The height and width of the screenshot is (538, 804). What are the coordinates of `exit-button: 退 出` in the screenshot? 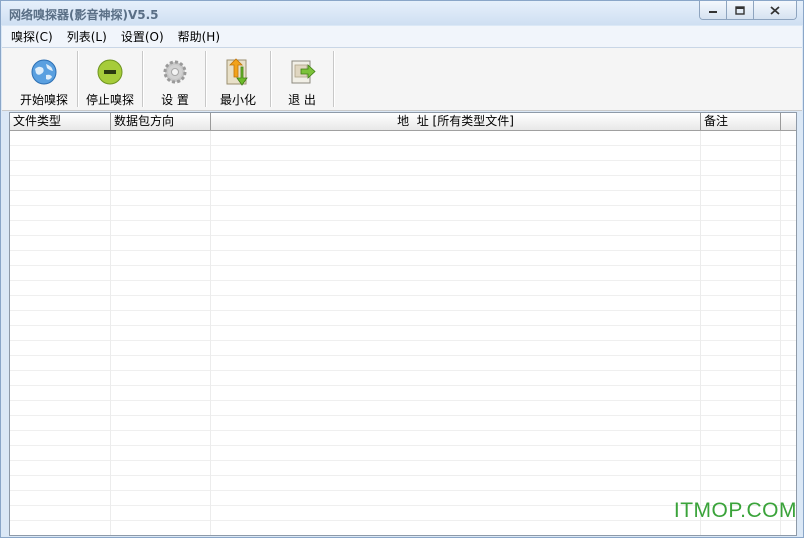 It's located at (302, 79).